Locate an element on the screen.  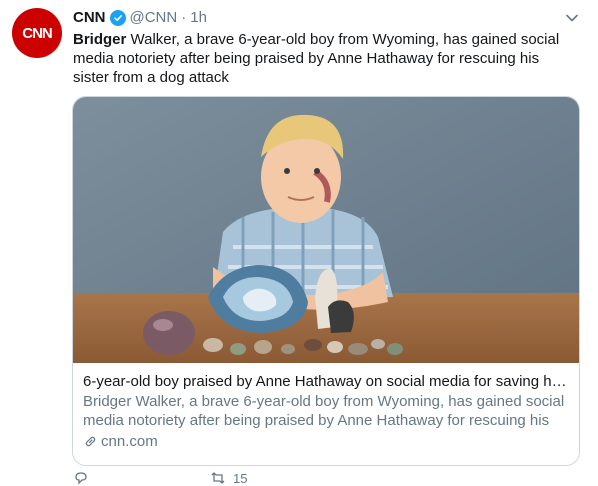
avatar-logo-text: CNN is located at coordinates (37, 33).